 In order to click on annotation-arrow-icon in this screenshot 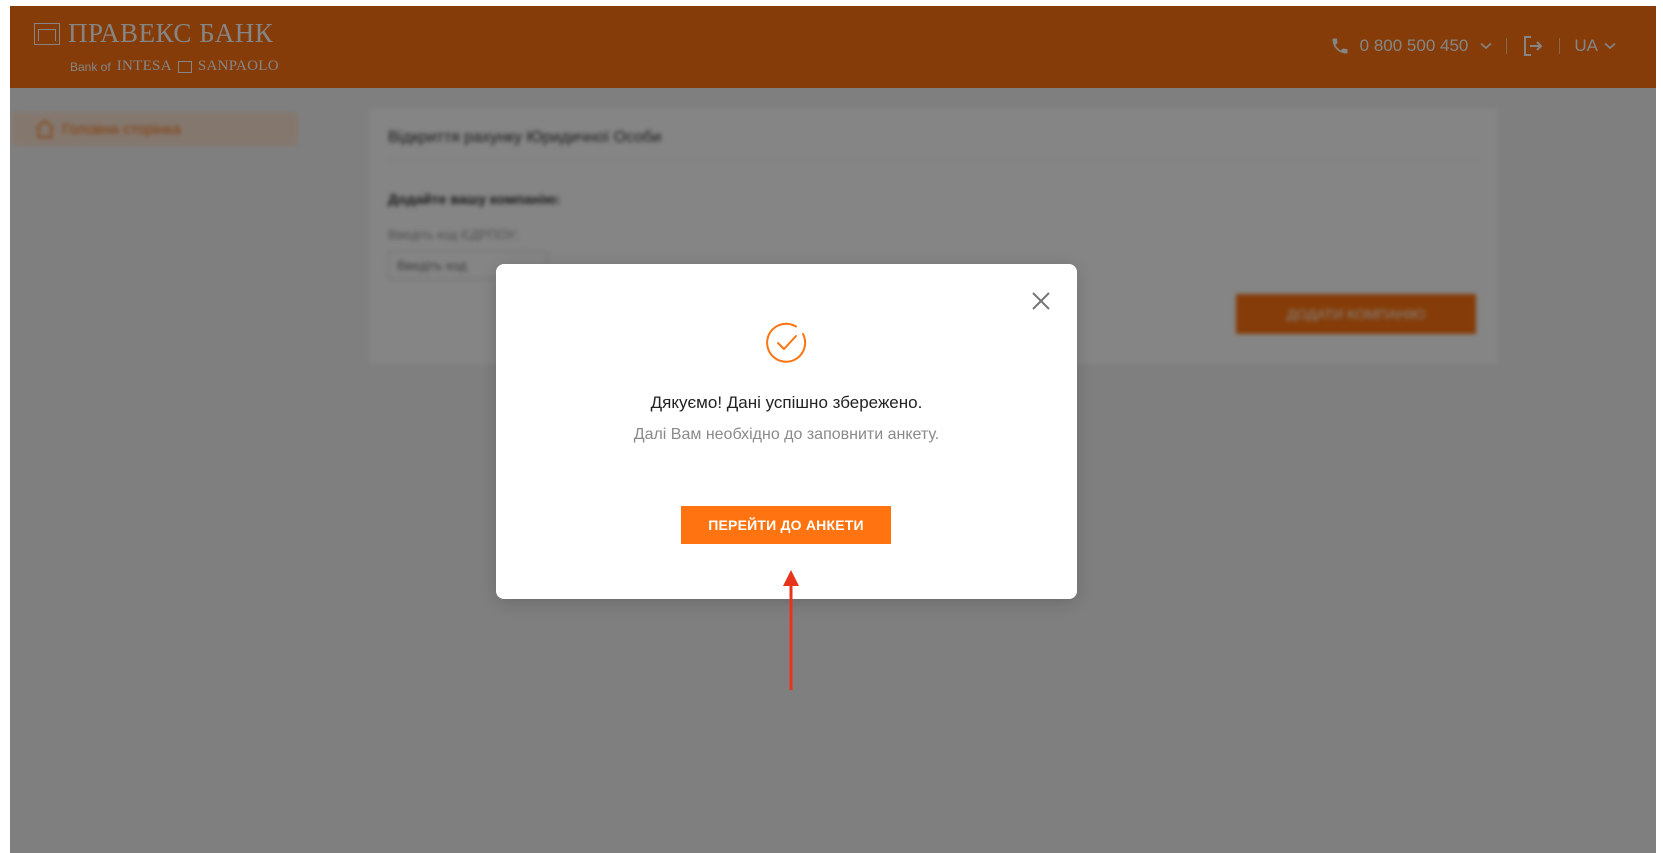, I will do `click(791, 630)`.